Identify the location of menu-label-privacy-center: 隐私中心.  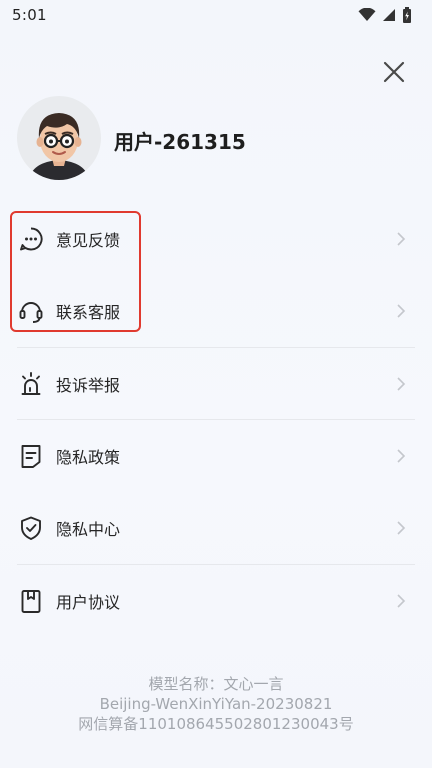
(88, 529).